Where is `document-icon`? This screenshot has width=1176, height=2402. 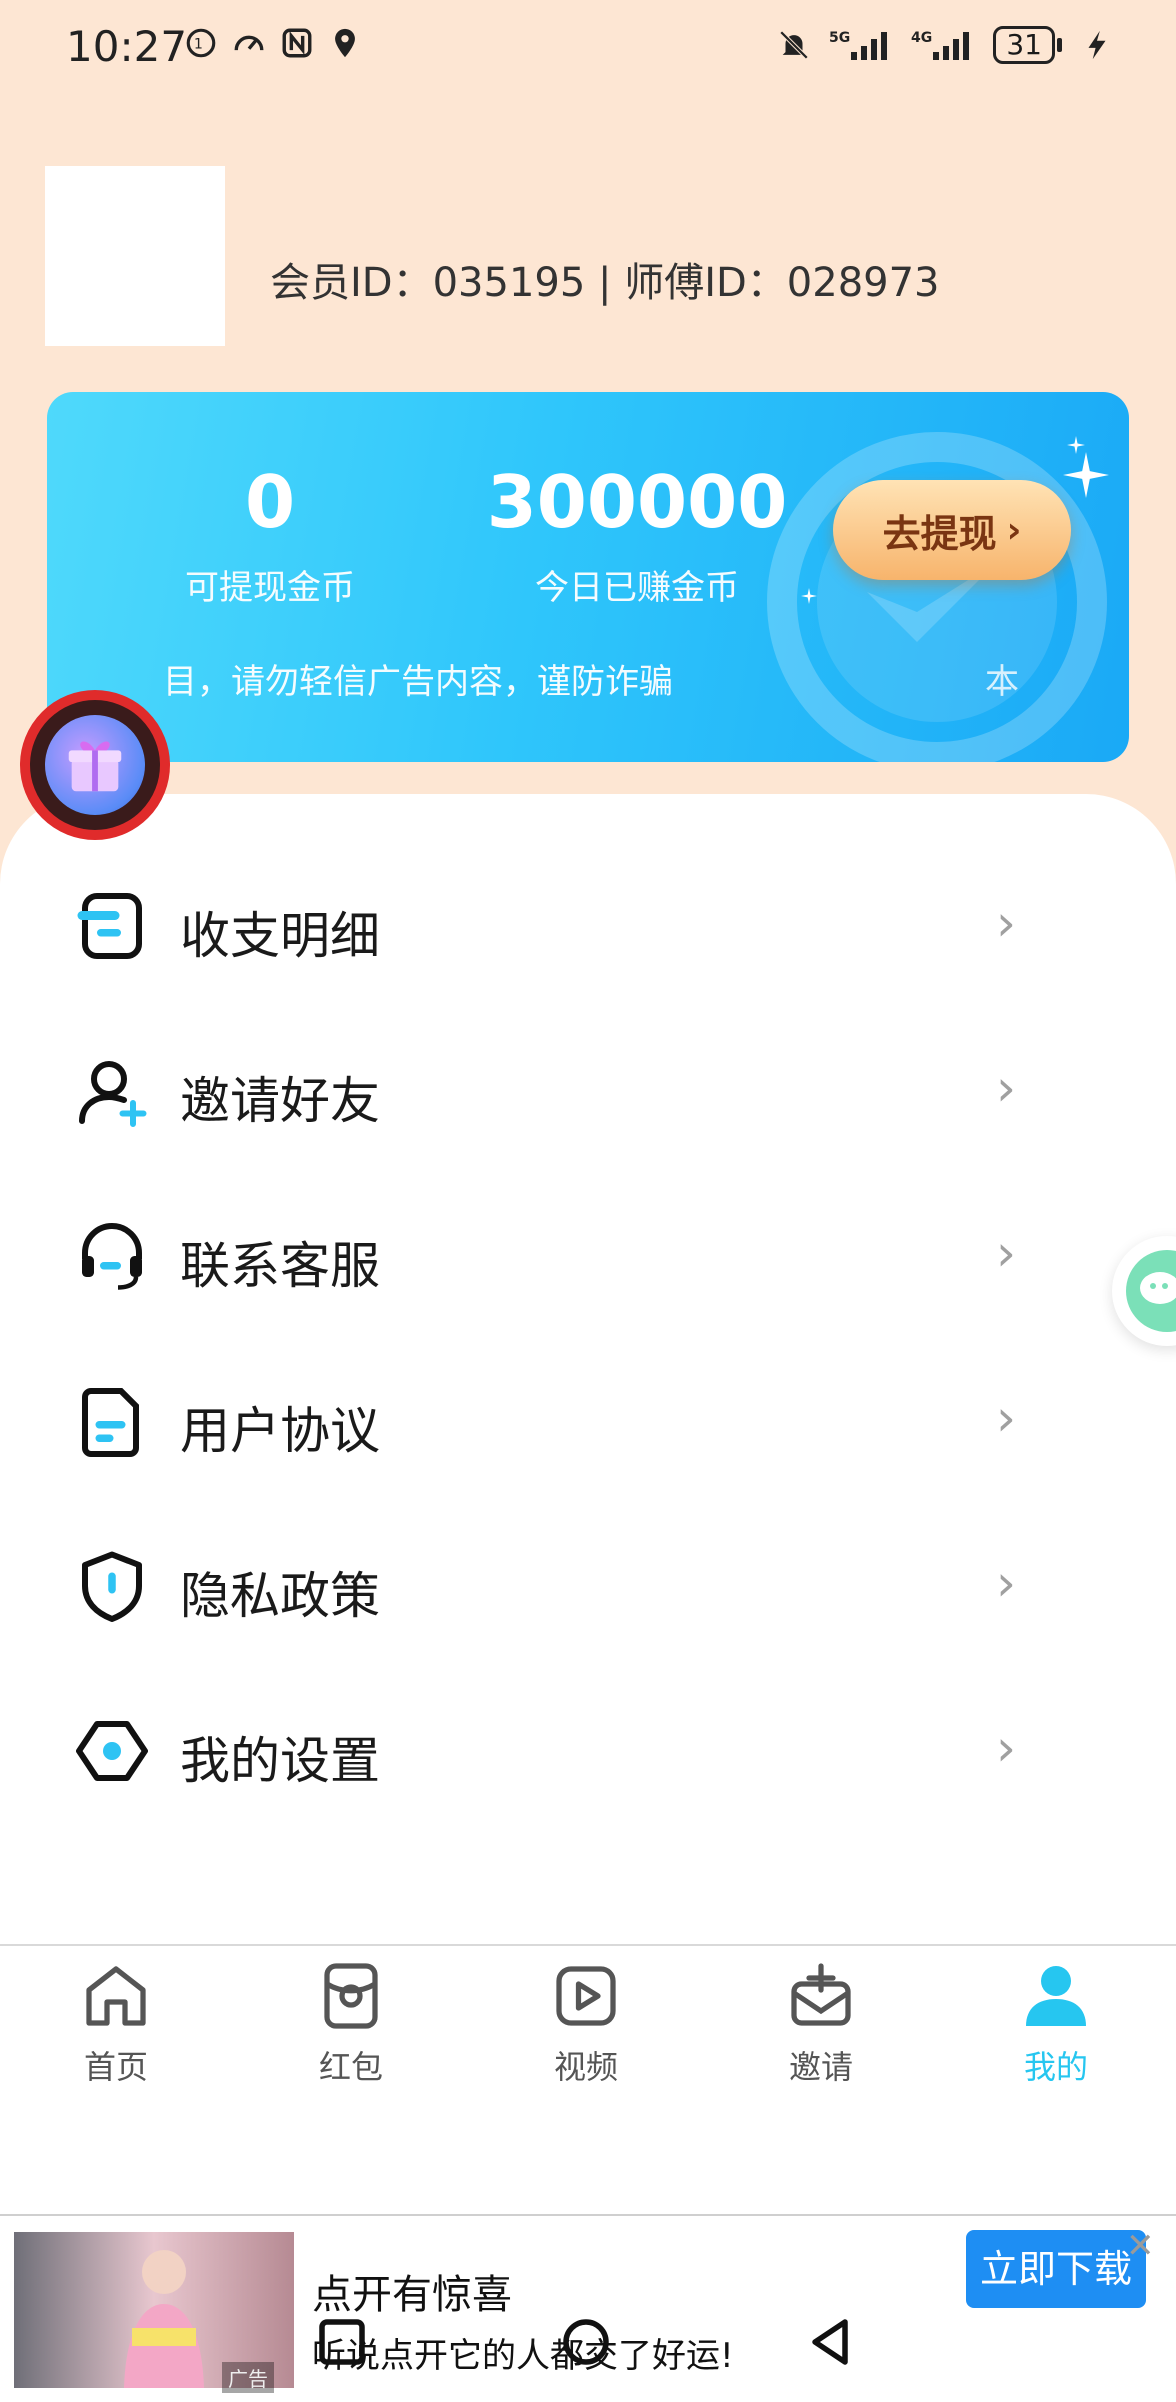
document-icon is located at coordinates (110, 1422).